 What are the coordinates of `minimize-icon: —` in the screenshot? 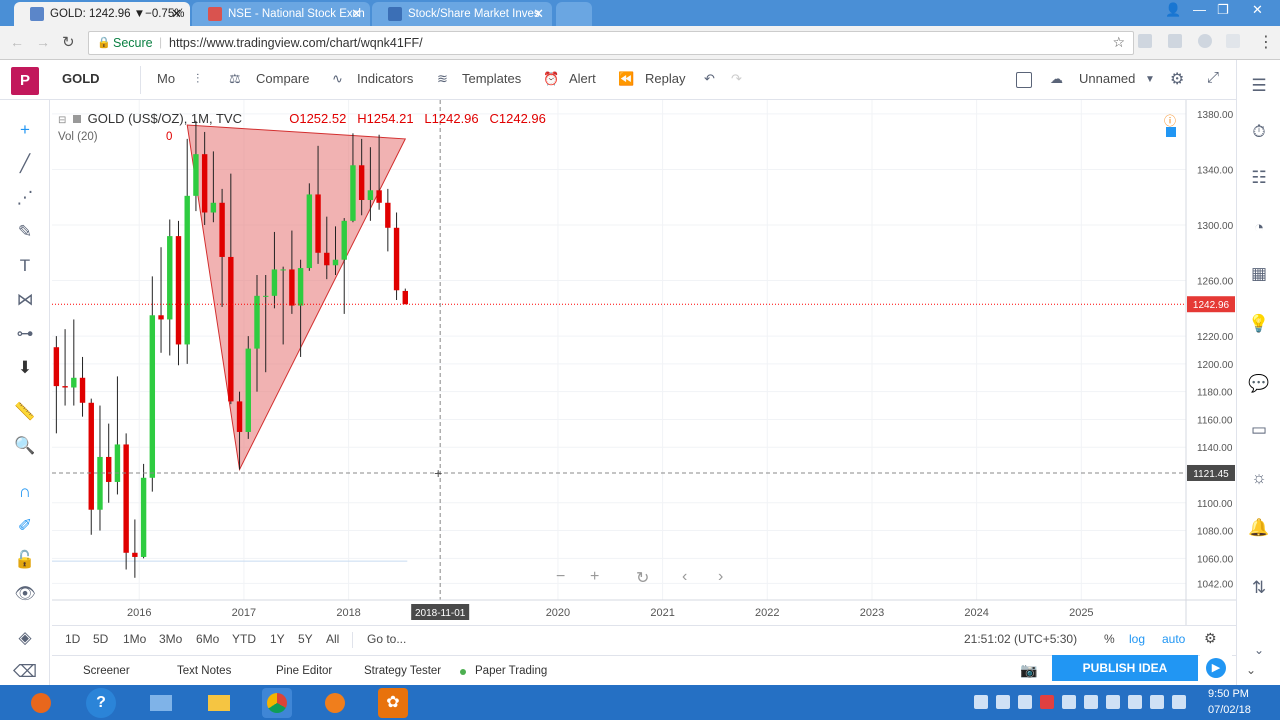 It's located at (1199, 9).